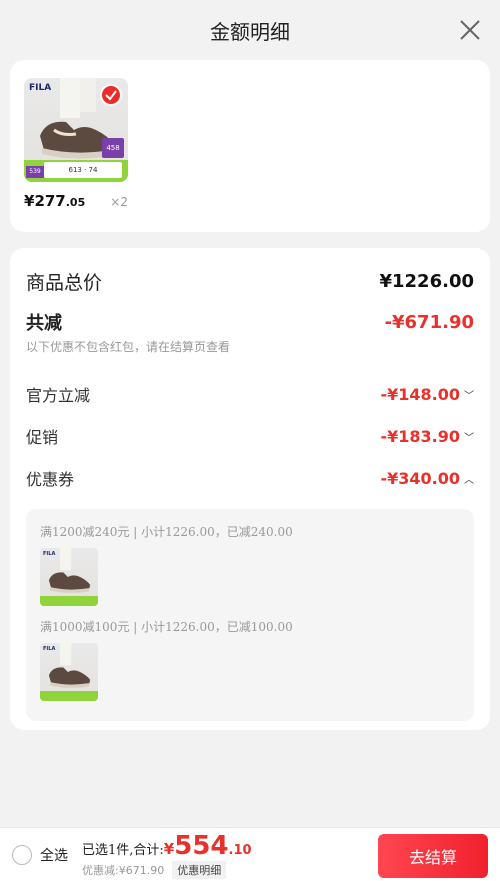 The width and height of the screenshot is (500, 881). What do you see at coordinates (22, 854) in the screenshot?
I see `select-all-radio` at bounding box center [22, 854].